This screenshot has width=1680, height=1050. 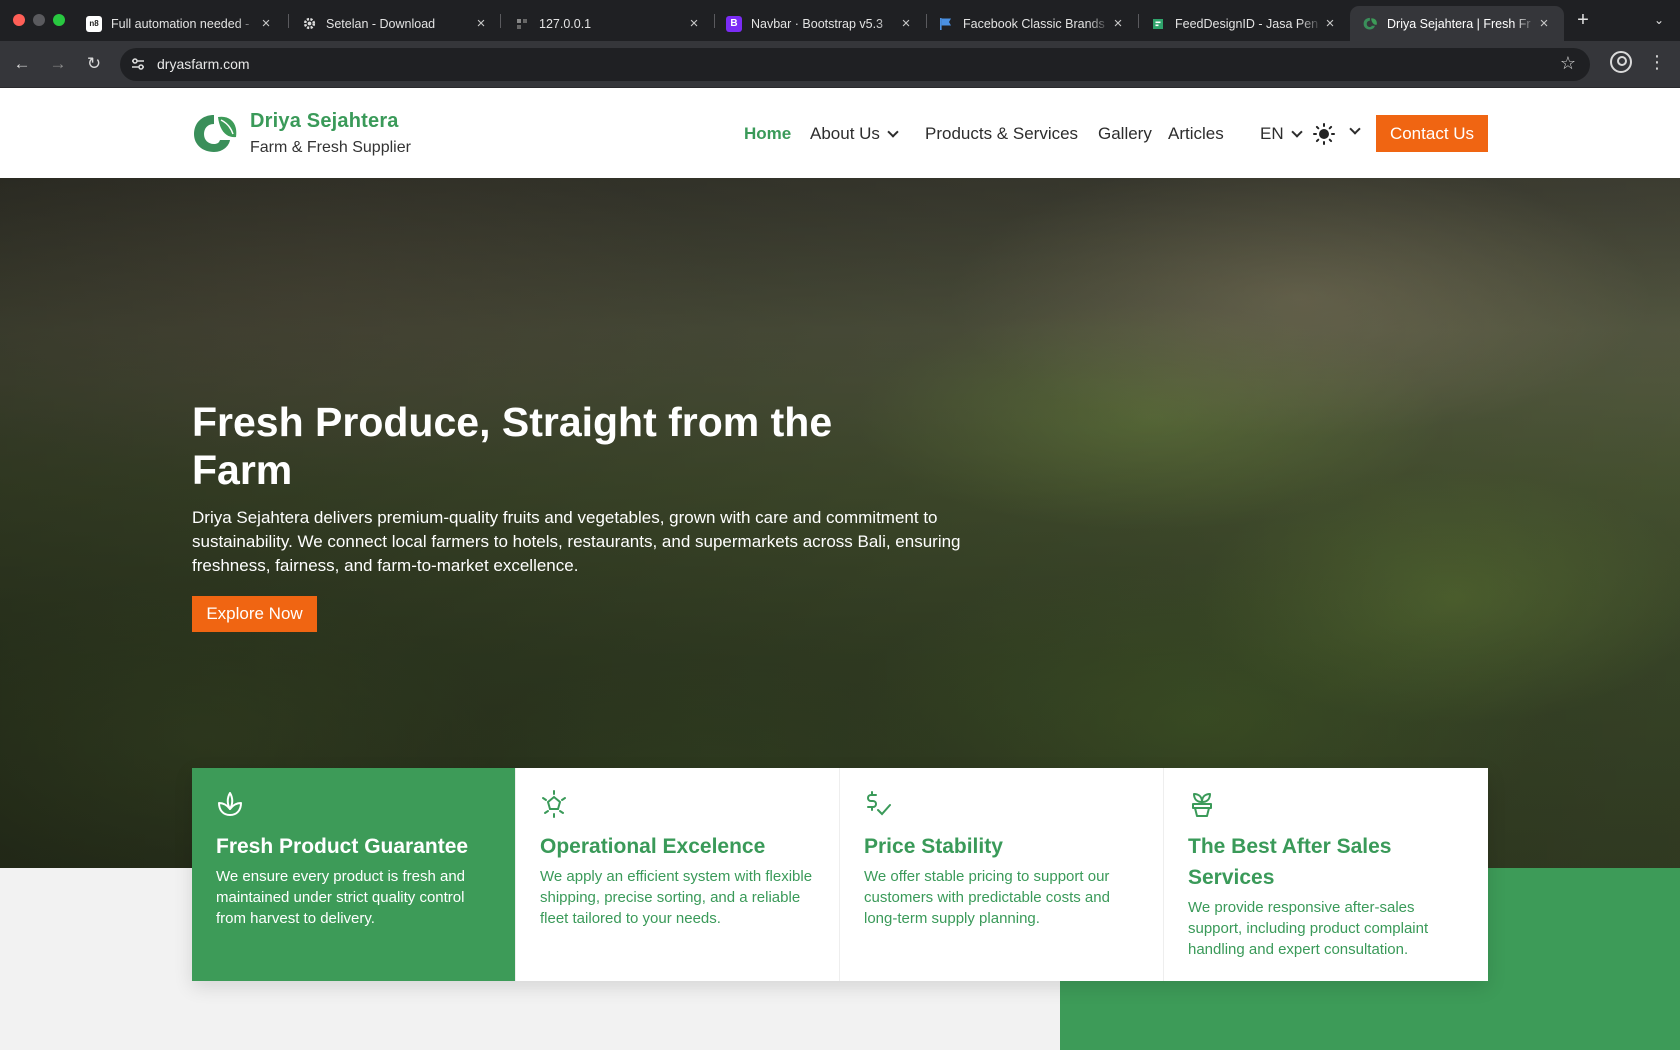 I want to click on nav-about-us: About Us, so click(x=854, y=134).